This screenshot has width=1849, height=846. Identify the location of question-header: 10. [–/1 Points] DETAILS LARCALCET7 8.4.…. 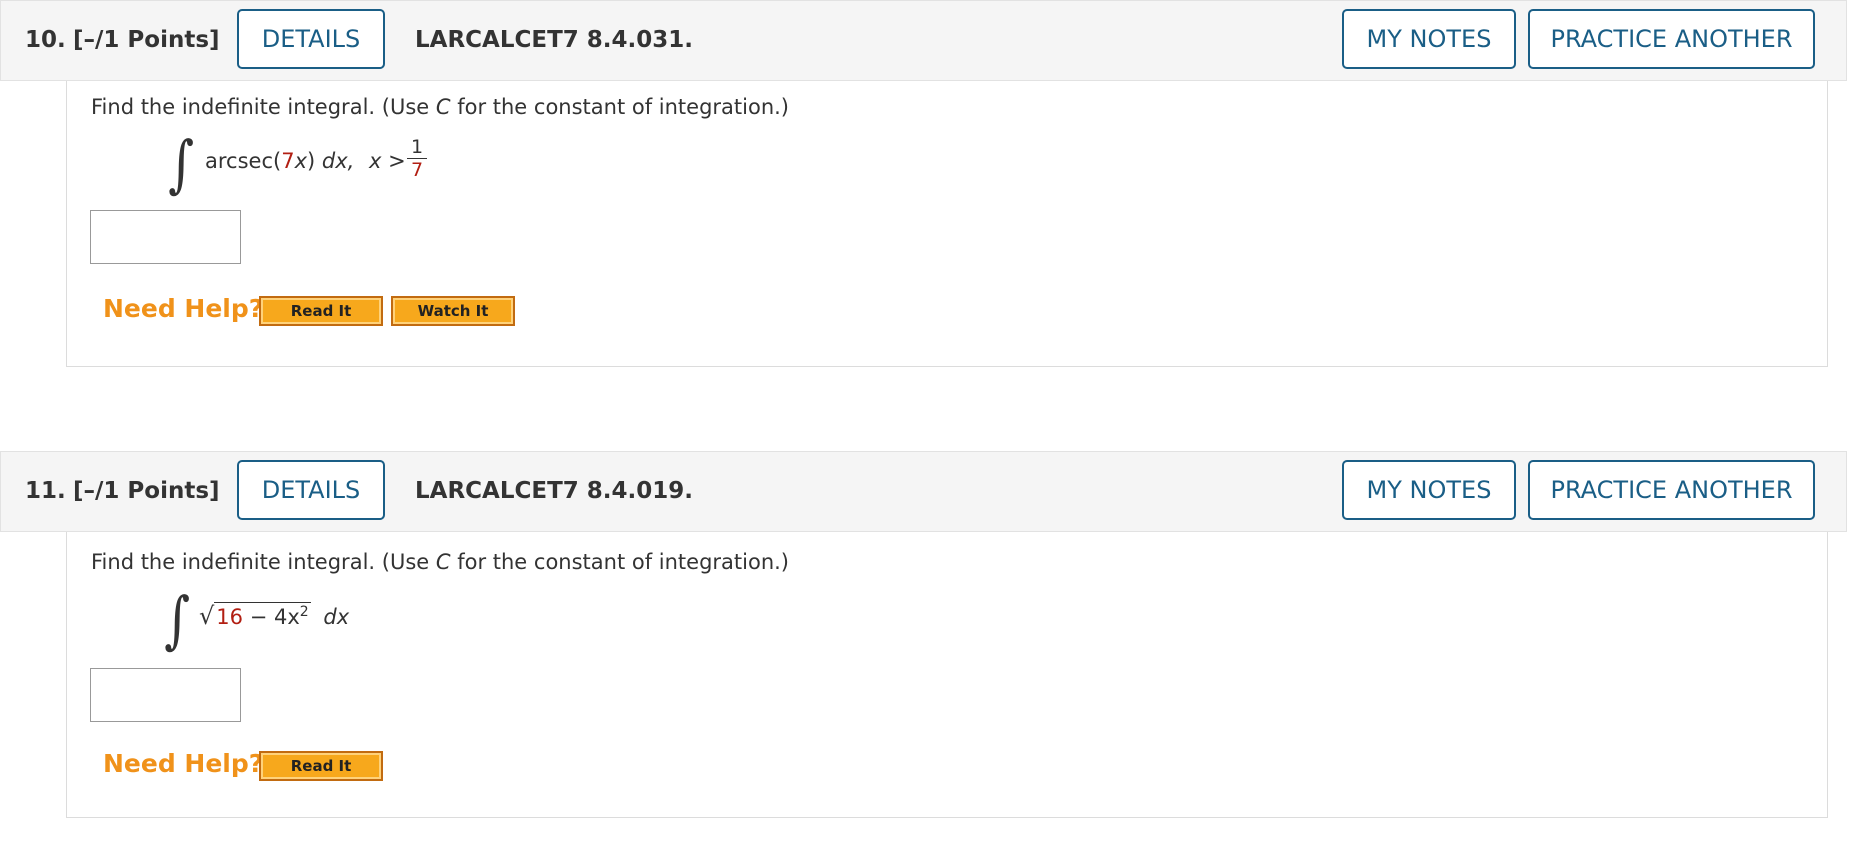
(923, 40).